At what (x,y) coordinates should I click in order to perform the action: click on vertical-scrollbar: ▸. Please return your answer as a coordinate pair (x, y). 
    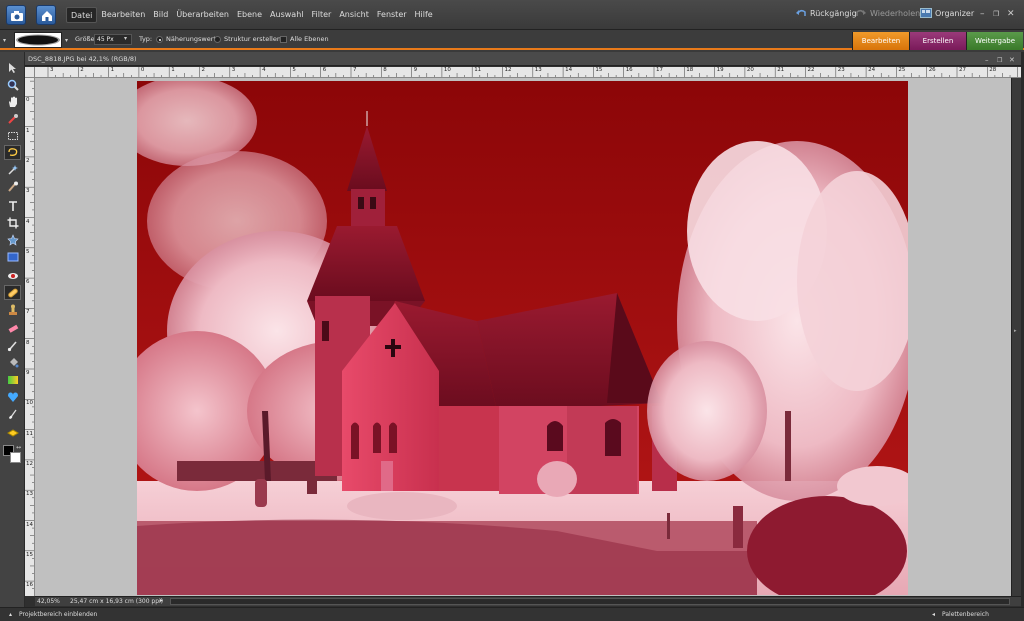
    Looking at the image, I should click on (1016, 337).